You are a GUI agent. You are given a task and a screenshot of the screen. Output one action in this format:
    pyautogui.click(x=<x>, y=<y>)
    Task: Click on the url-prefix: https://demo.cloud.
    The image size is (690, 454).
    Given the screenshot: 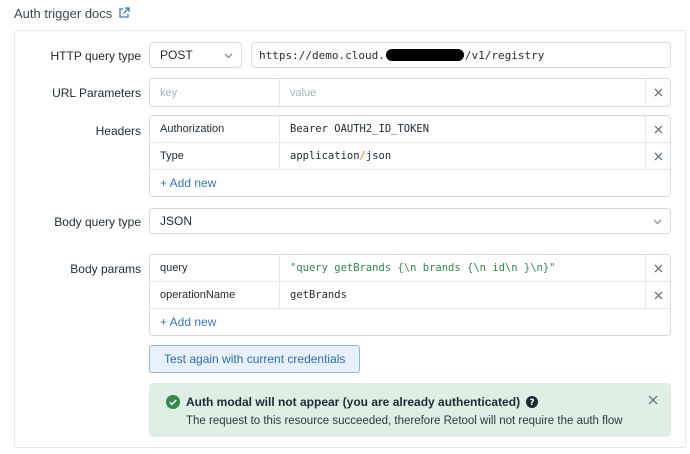 What is the action you would take?
    pyautogui.click(x=322, y=55)
    